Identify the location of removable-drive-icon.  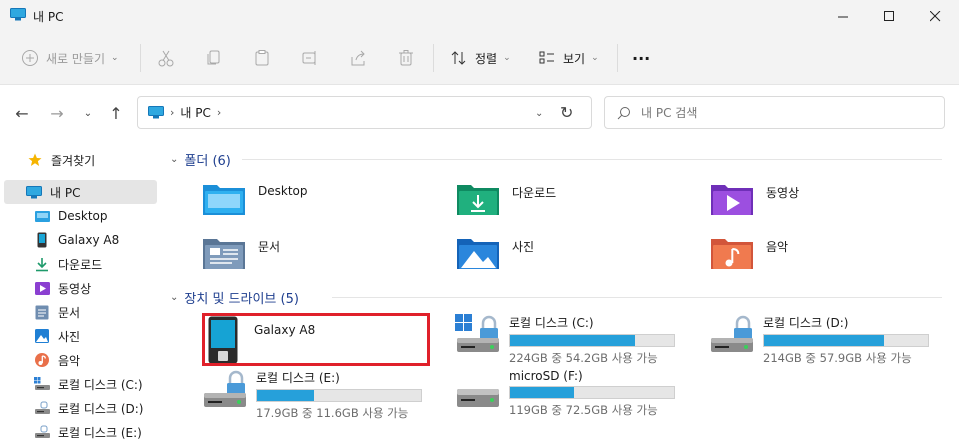
(478, 398).